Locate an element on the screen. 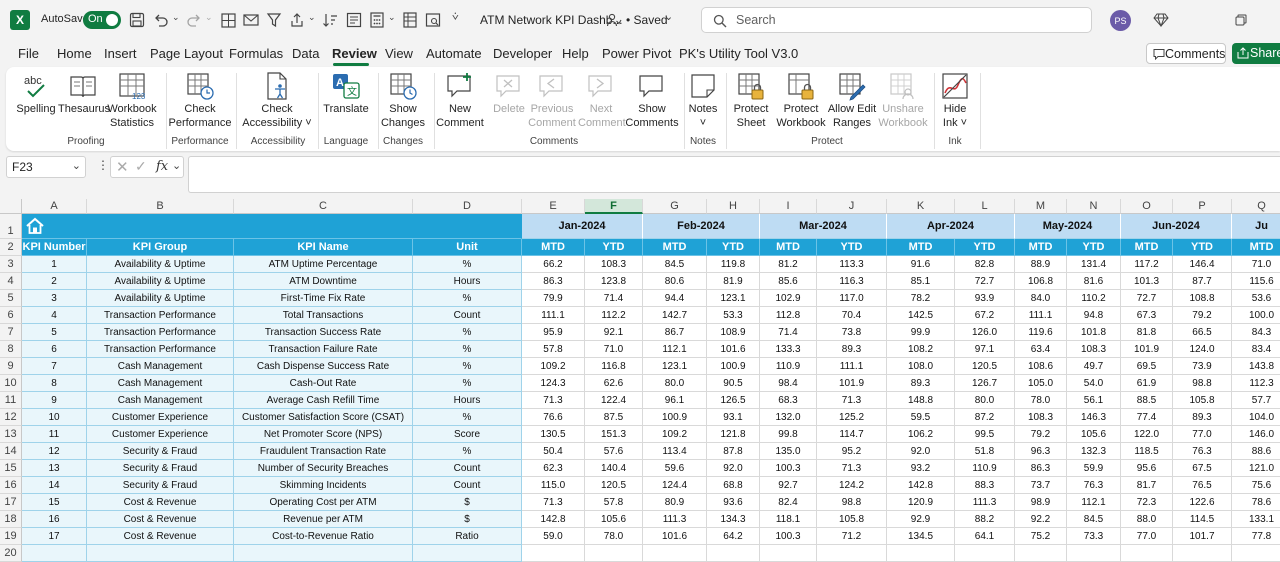  kpi-group-cell: Customer Experience is located at coordinates (160, 434).